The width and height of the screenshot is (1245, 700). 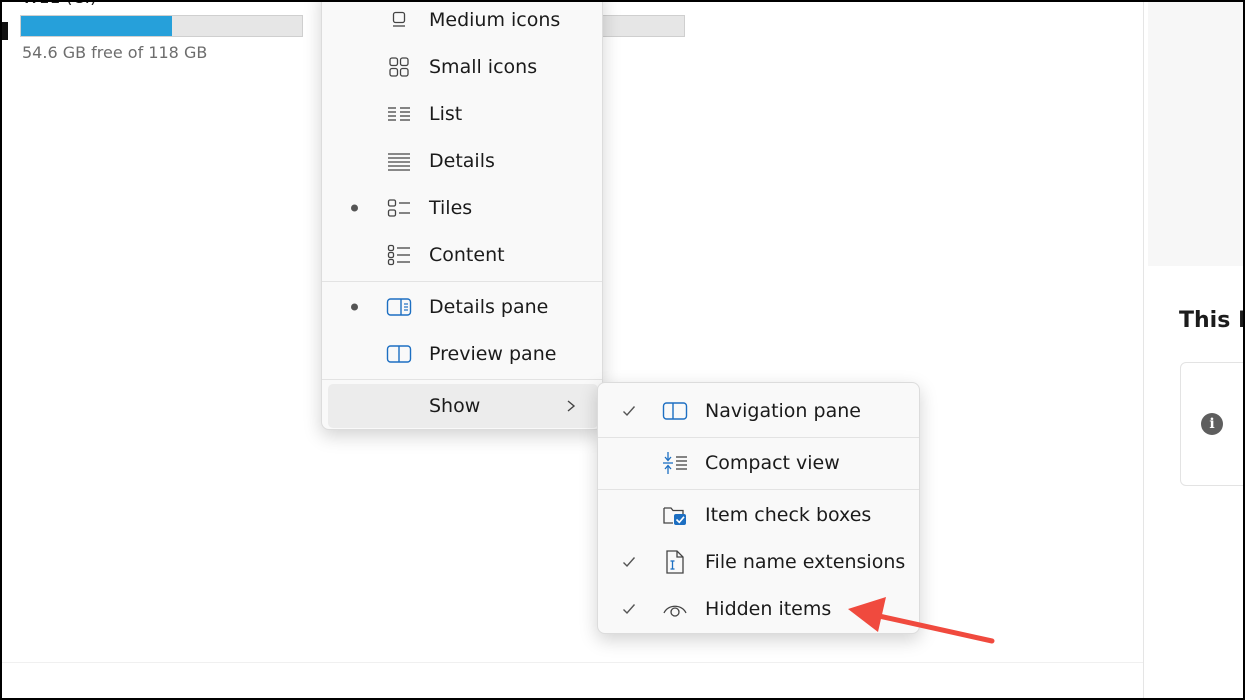 I want to click on medium-icons-icon, so click(x=399, y=20).